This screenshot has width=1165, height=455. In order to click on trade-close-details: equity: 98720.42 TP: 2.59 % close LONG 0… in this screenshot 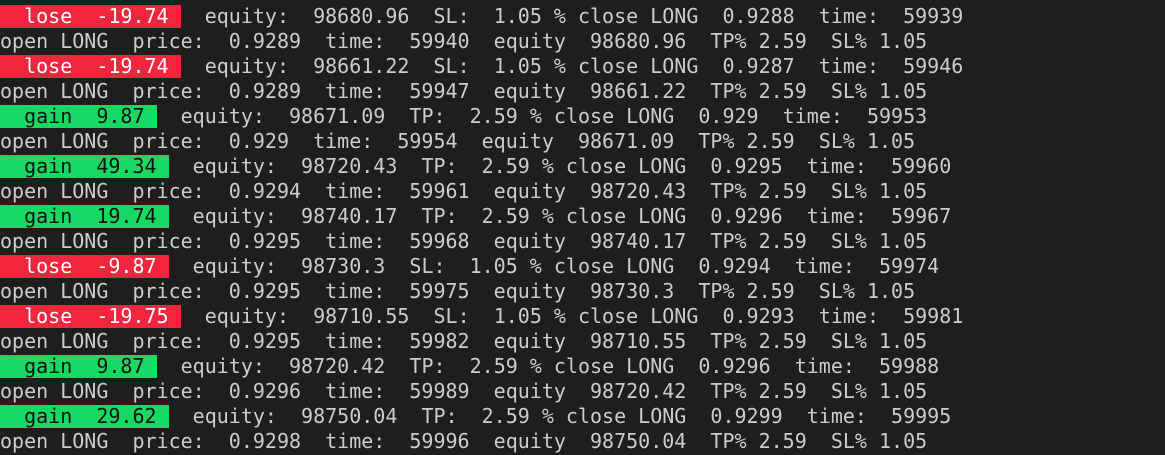, I will do `click(548, 366)`.